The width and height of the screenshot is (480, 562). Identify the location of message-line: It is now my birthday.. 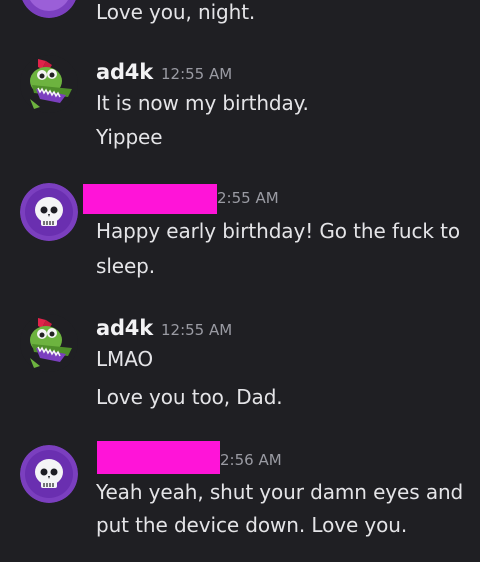
(202, 103).